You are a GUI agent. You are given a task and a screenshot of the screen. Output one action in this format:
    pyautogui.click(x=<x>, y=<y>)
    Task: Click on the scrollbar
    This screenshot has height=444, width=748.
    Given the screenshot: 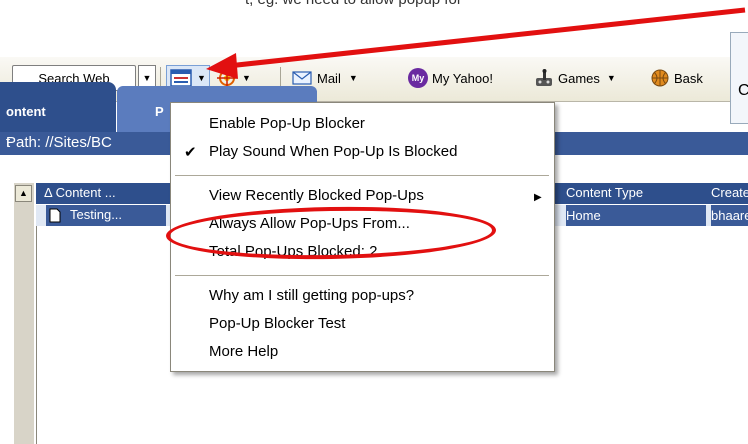 What is the action you would take?
    pyautogui.click(x=24, y=313)
    